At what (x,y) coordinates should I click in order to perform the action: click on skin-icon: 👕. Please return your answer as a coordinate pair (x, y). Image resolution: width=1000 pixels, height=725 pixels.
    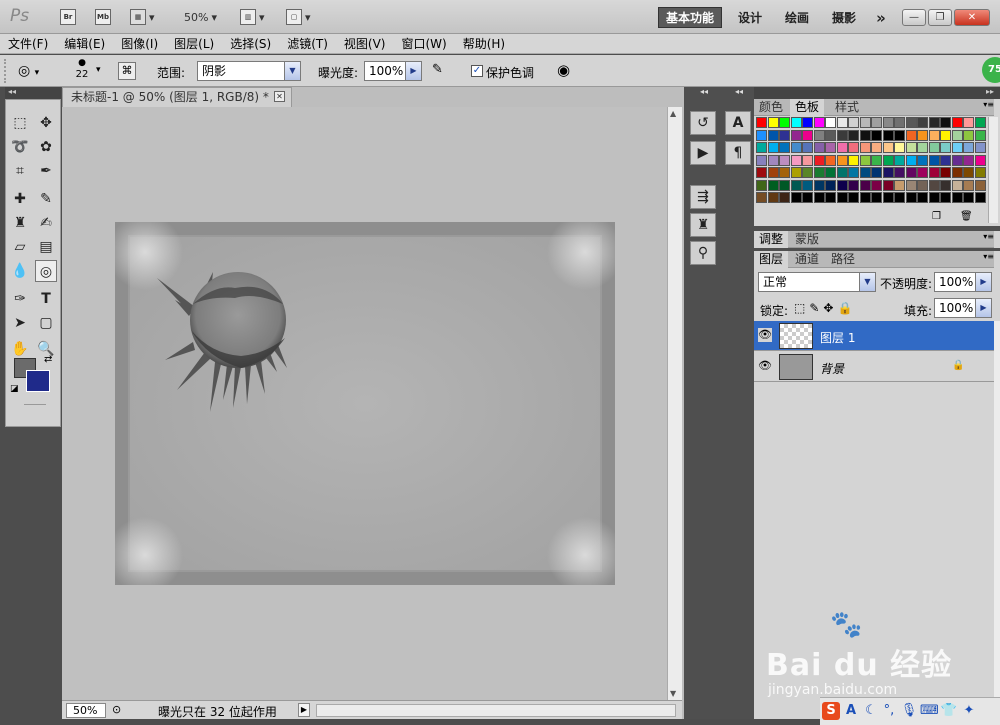
    Looking at the image, I should click on (949, 711).